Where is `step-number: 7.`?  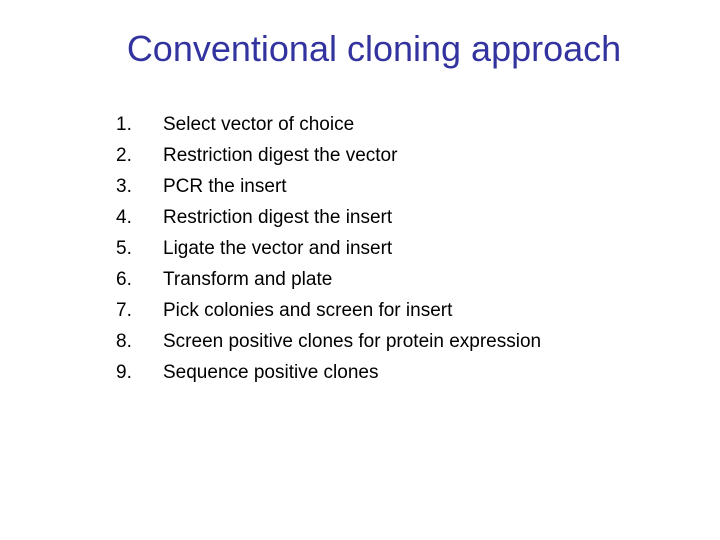
step-number: 7. is located at coordinates (124, 310).